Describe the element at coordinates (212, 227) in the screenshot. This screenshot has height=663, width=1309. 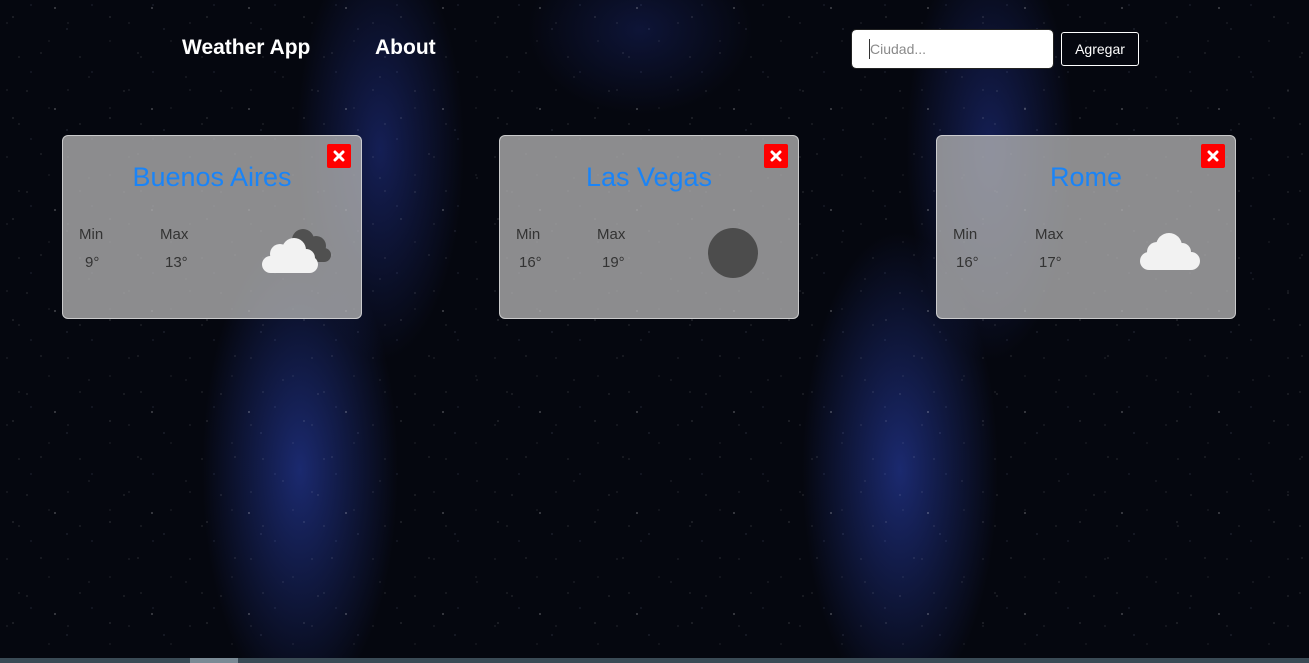
I see `city-card-buenos-aires: Buenos Aires Min Max 9° 13°` at that location.